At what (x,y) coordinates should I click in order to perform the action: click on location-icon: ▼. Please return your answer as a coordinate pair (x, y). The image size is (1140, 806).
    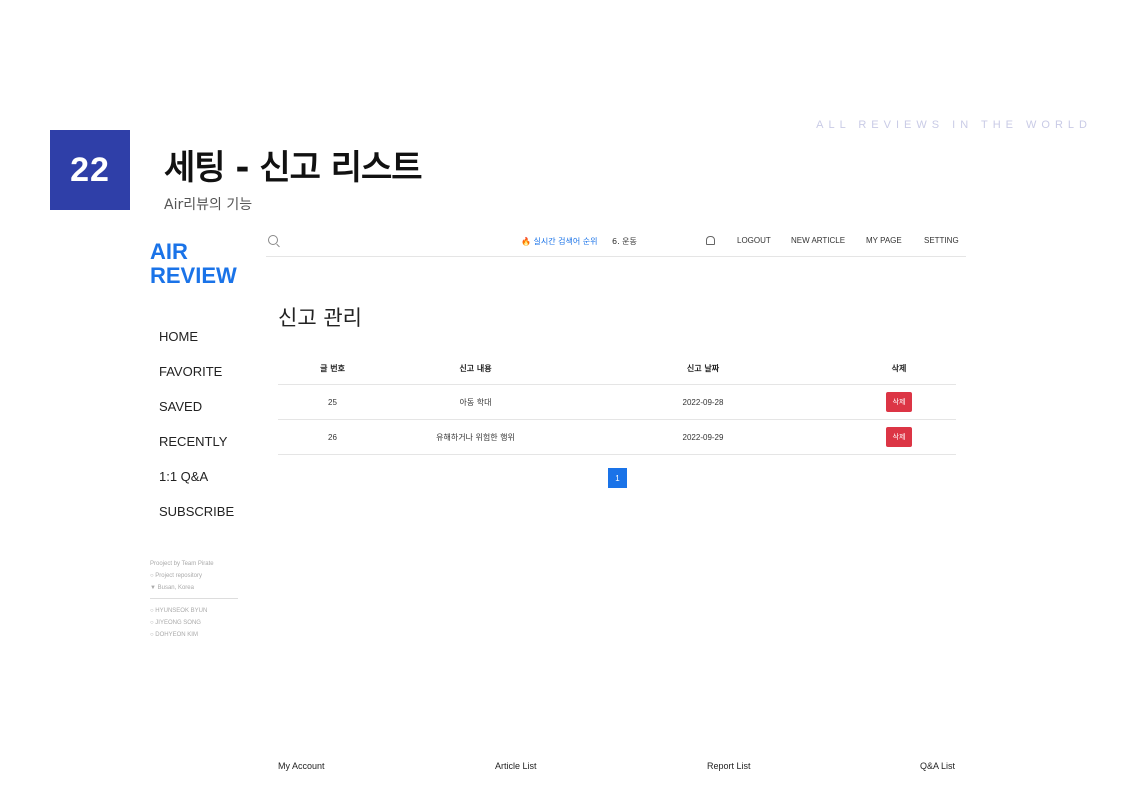
    Looking at the image, I should click on (154, 588).